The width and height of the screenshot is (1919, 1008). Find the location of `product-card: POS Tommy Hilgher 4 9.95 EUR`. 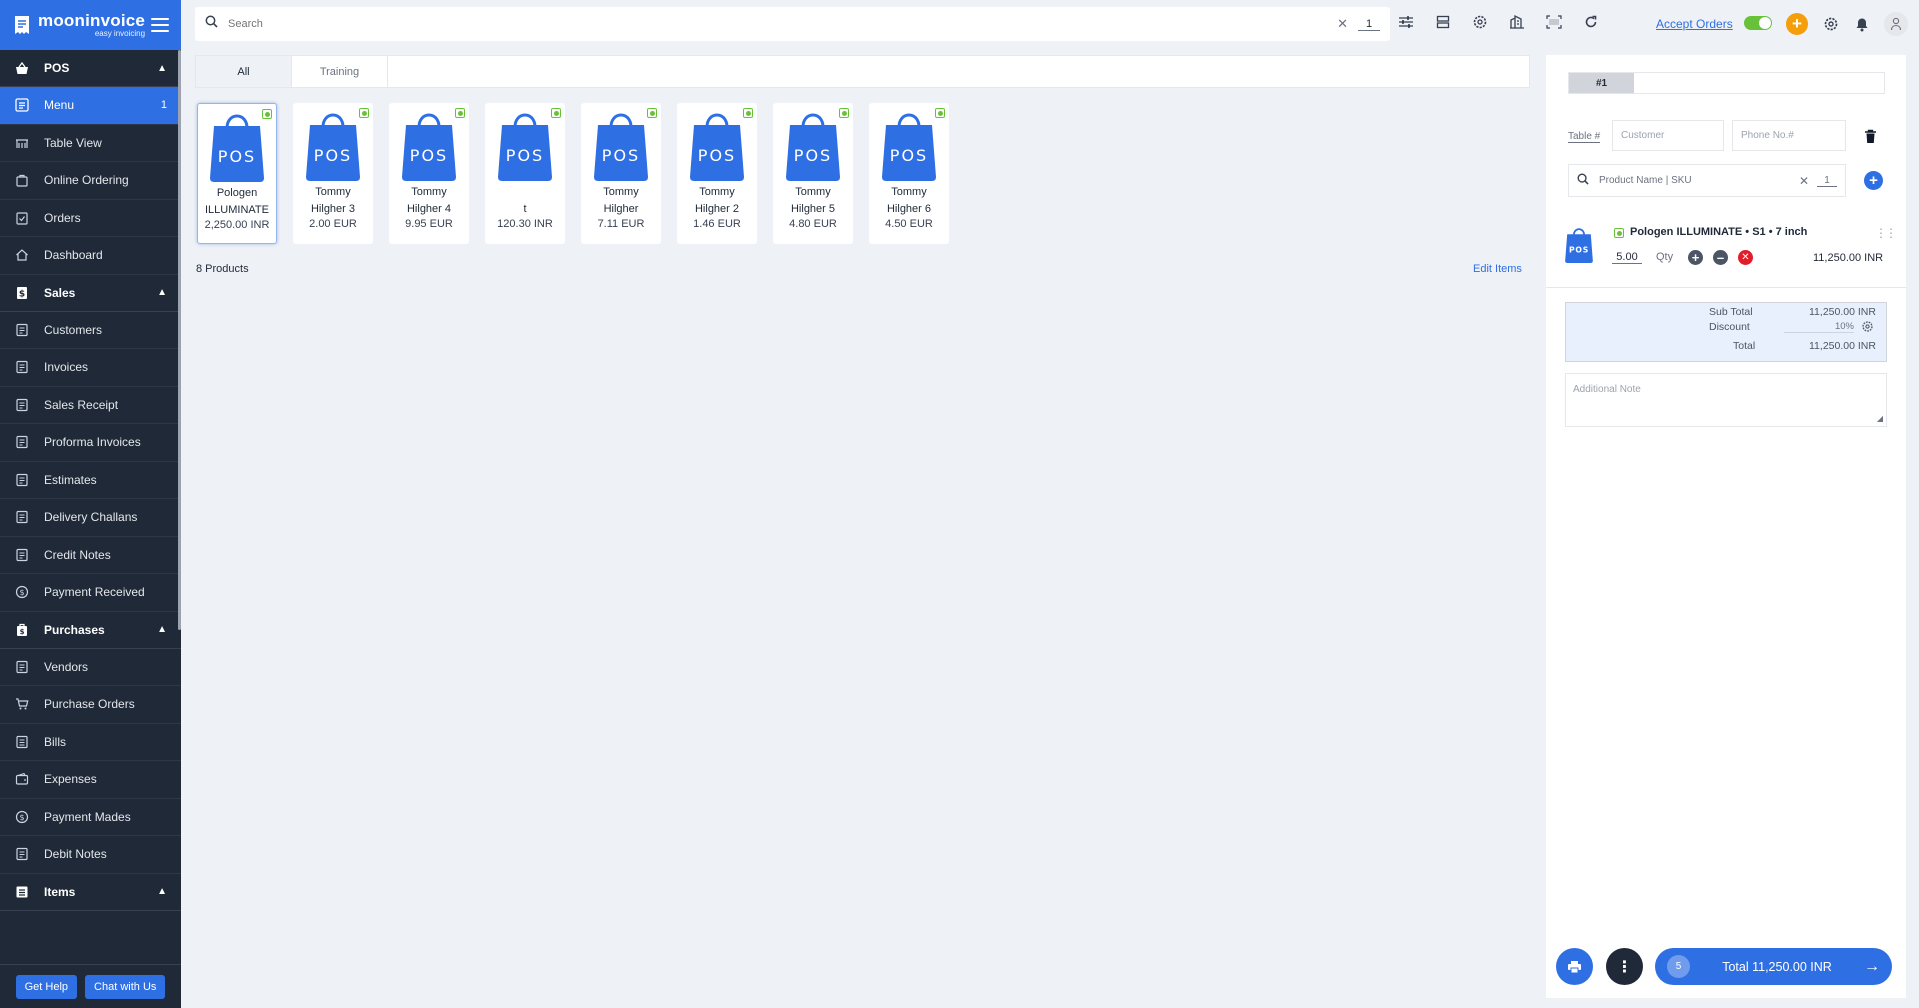

product-card: POS Tommy Hilgher 4 9.95 EUR is located at coordinates (429, 173).